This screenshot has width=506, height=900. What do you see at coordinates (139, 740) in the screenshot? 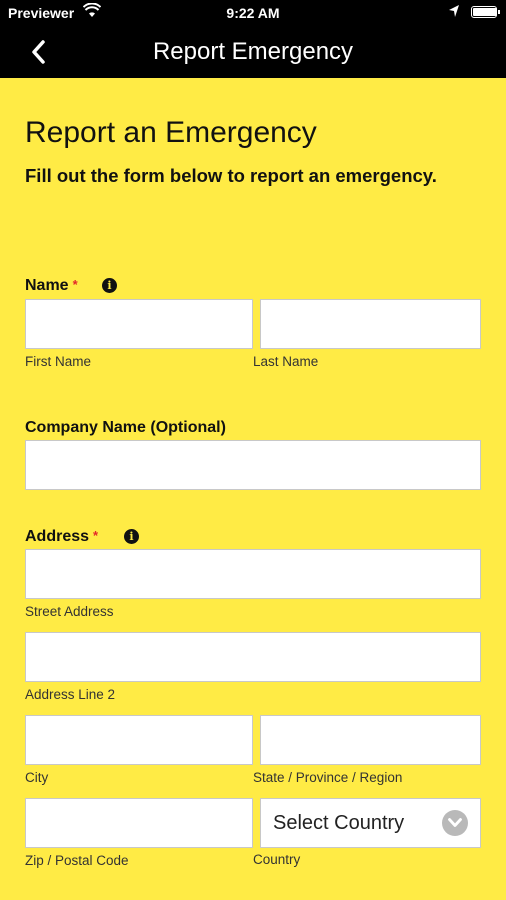
I see `city-input` at bounding box center [139, 740].